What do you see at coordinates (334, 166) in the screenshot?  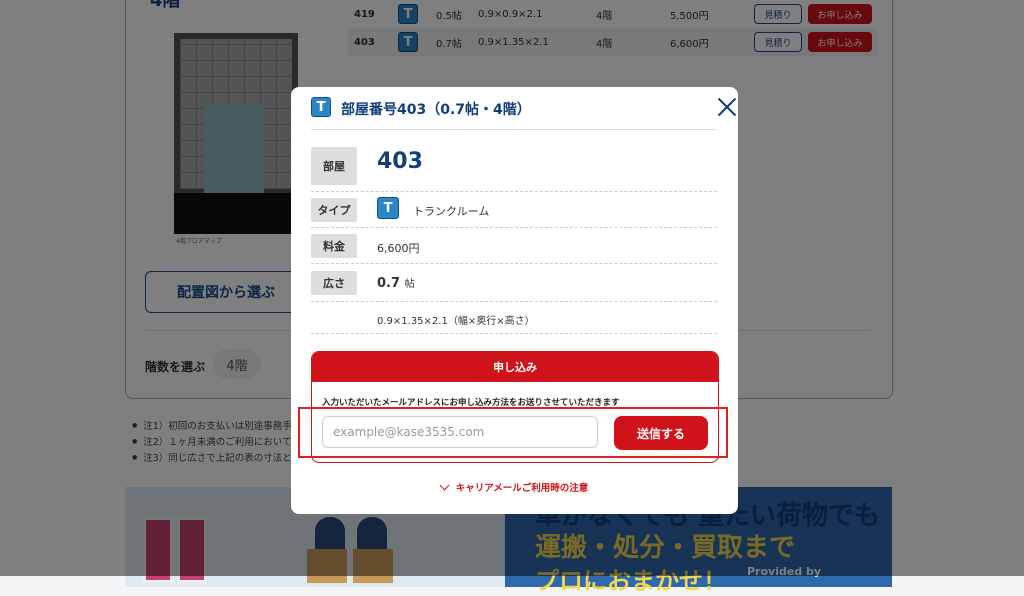 I see `detail-label: 部屋` at bounding box center [334, 166].